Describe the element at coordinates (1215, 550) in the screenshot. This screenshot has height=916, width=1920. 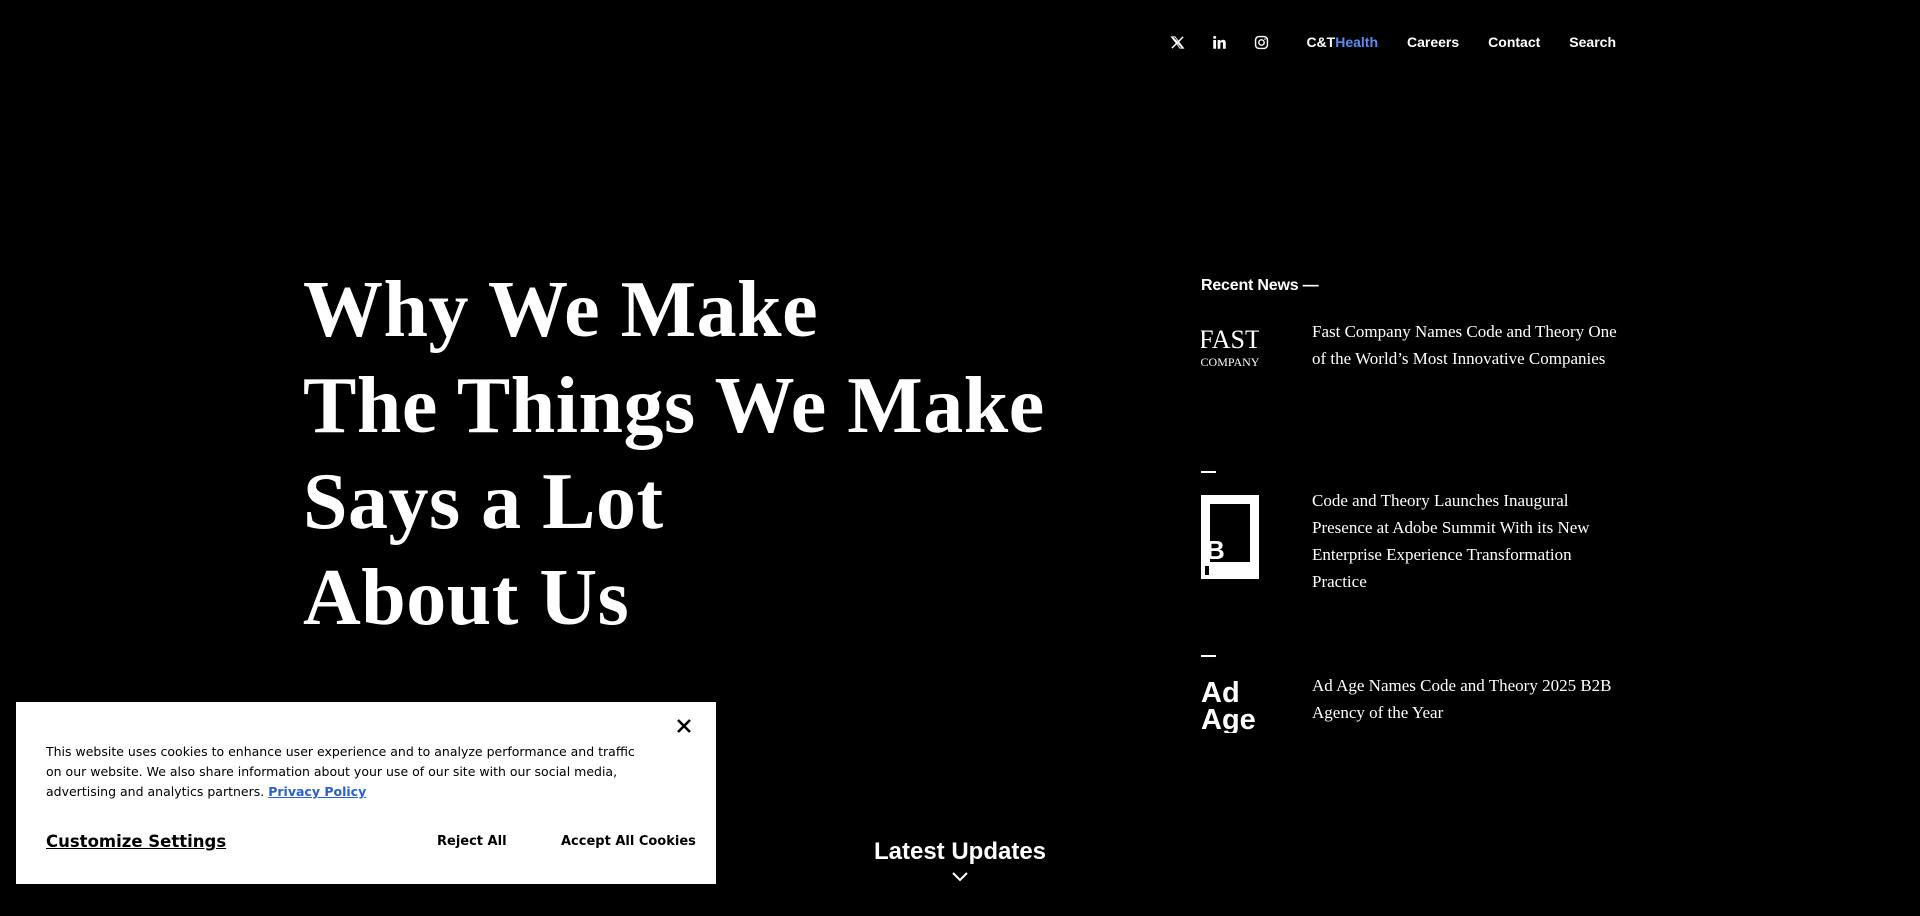
I see `business-insider-logo-letter: B` at that location.